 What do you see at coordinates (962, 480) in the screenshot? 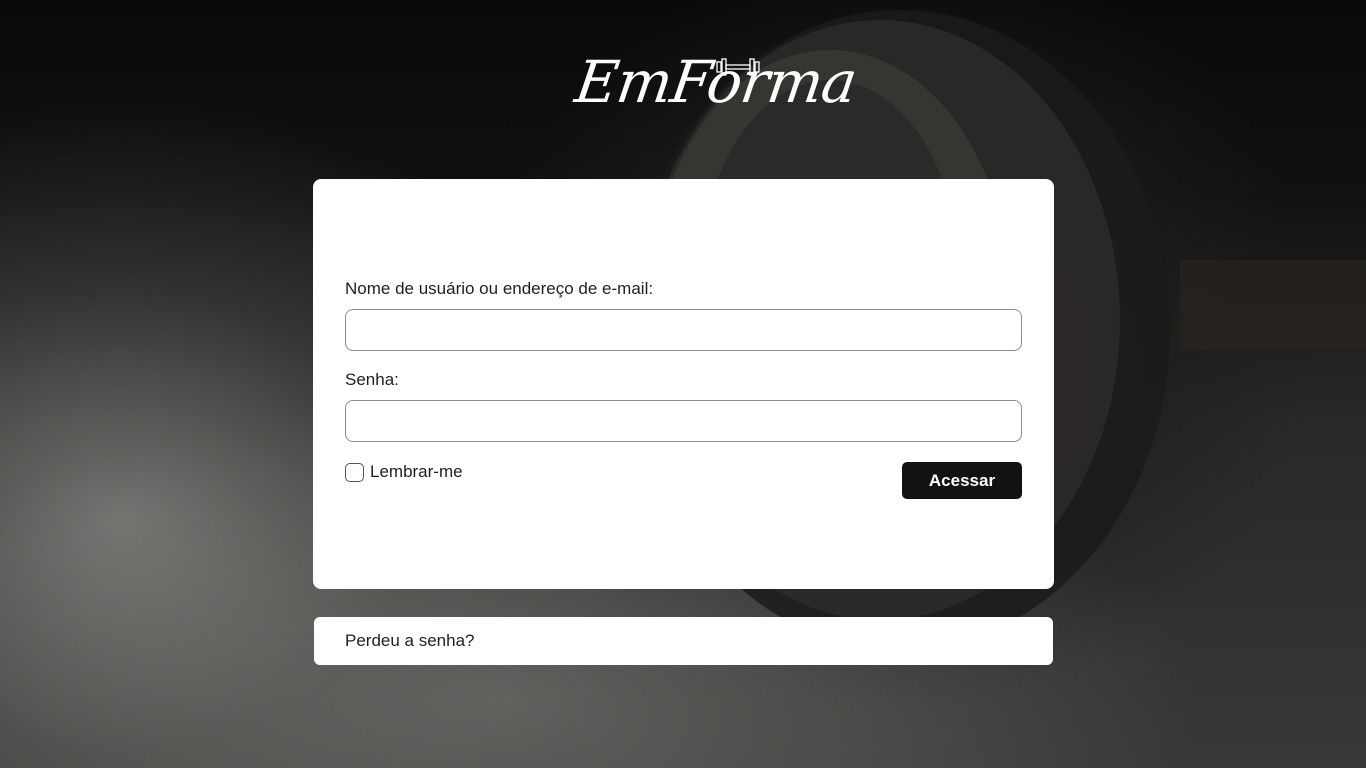
I see `login-button: Acessar` at bounding box center [962, 480].